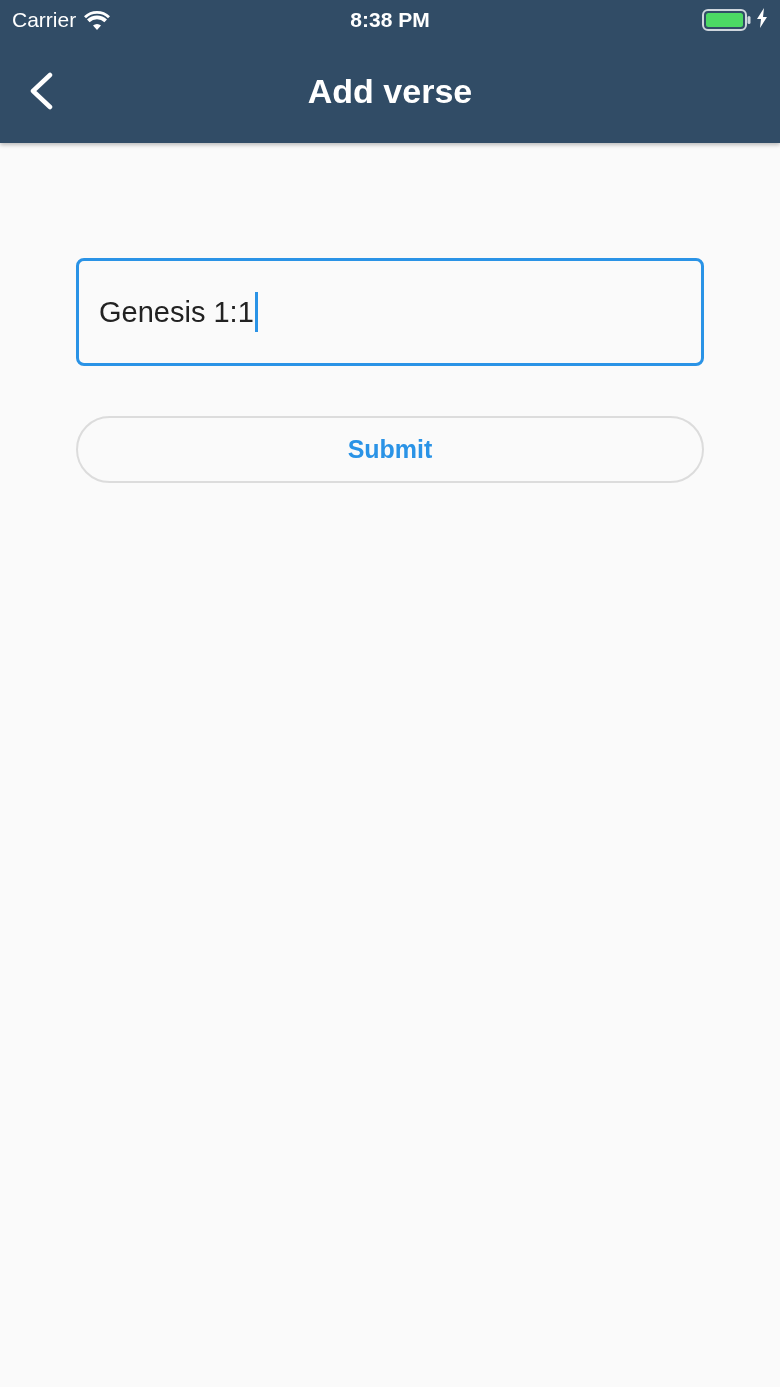 The image size is (780, 1387). I want to click on verse-input-field: Genesis 1:1, so click(390, 312).